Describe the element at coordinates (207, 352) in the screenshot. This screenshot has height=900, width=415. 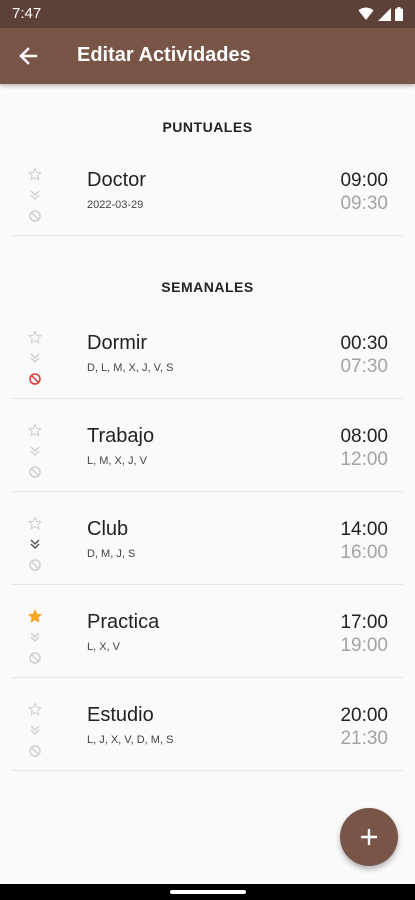
I see `activity-row: Dormir D, L, M, X, J, V, S 00:30 07:30` at that location.